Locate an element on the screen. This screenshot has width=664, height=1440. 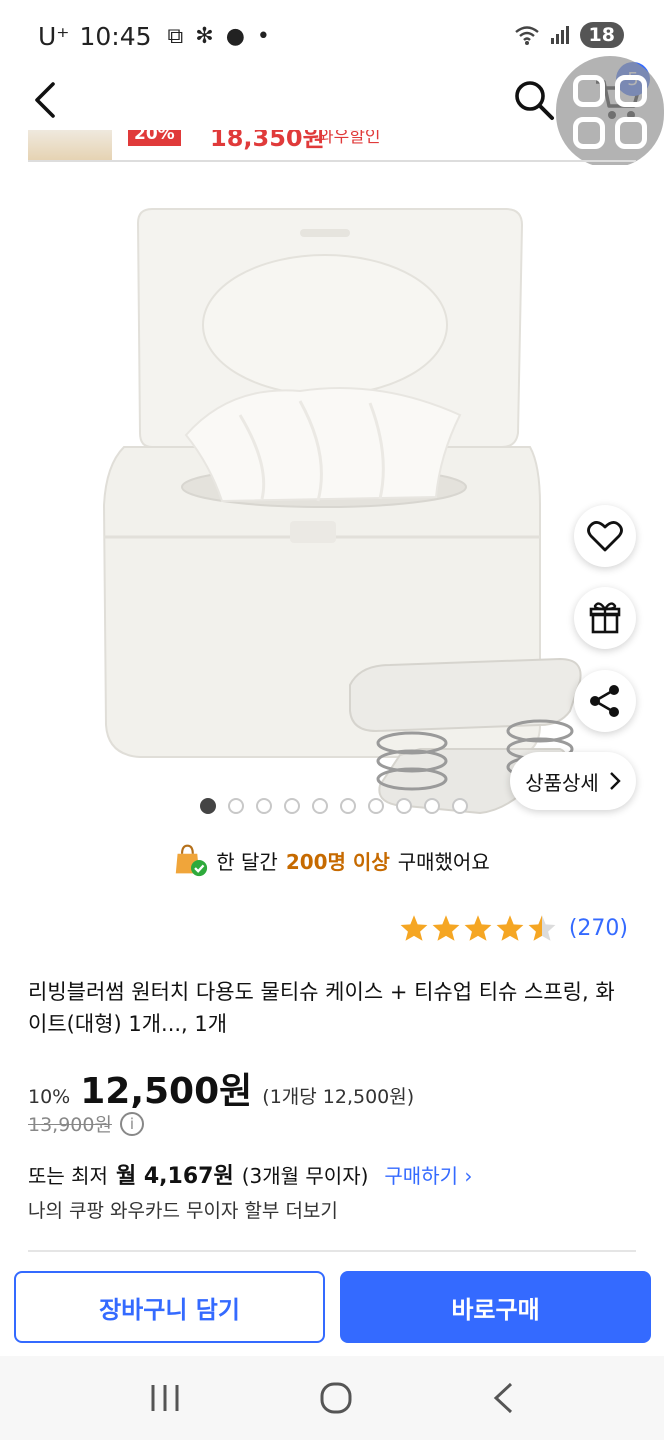
peek-discount-badge: 20% is located at coordinates (154, 138).